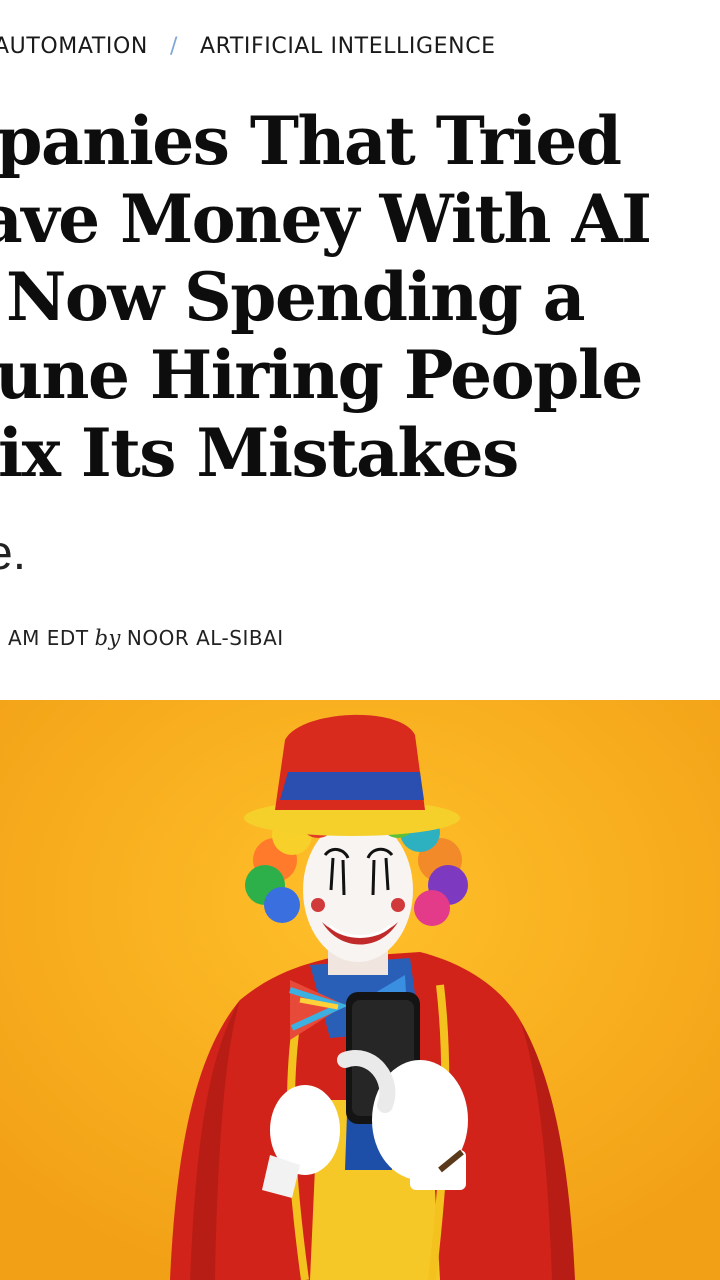 The image size is (720, 1280). I want to click on headline-line-1: mpanies That Tried, so click(311, 141).